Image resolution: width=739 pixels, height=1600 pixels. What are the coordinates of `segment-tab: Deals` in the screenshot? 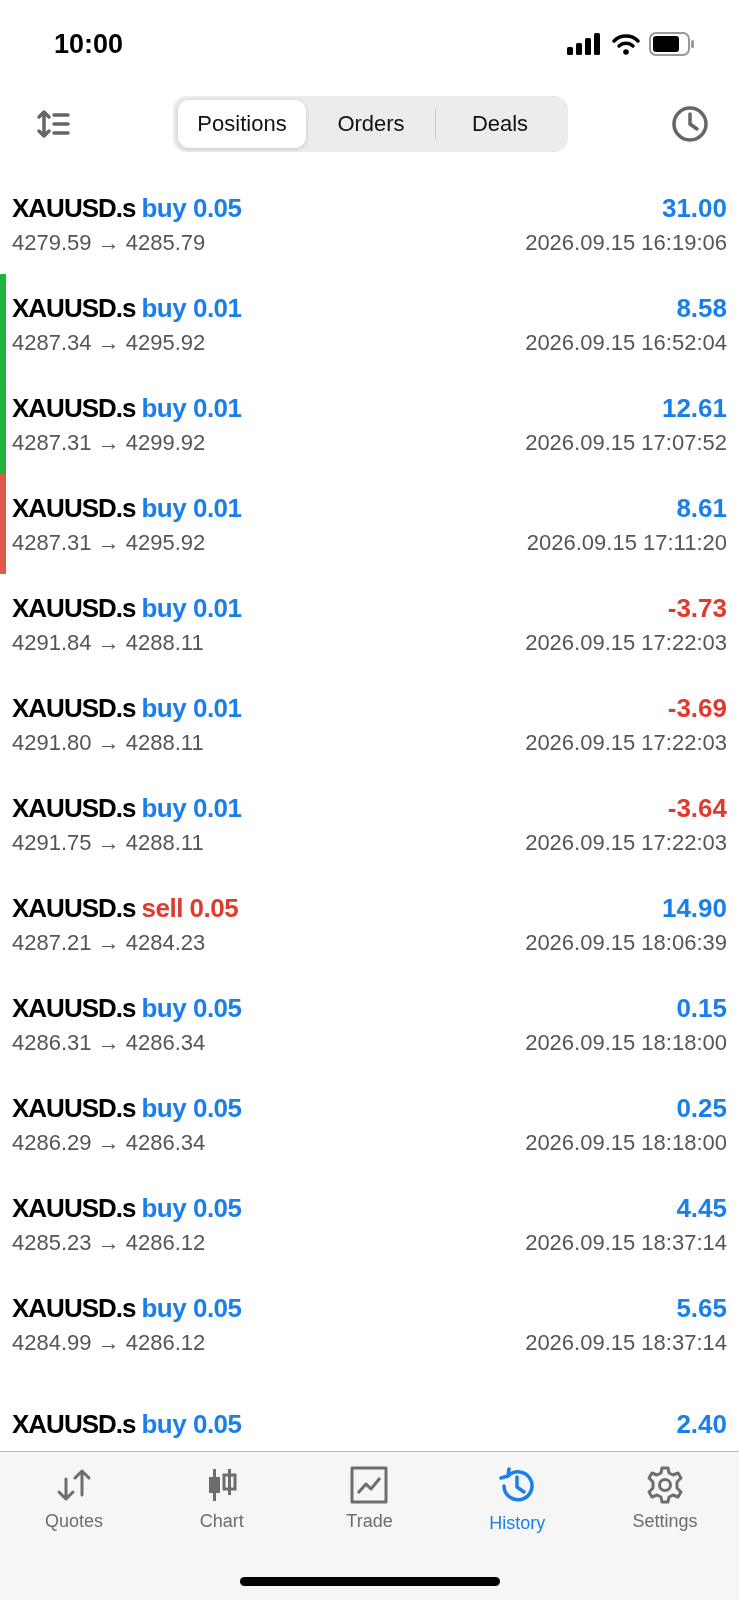 It's located at (500, 124).